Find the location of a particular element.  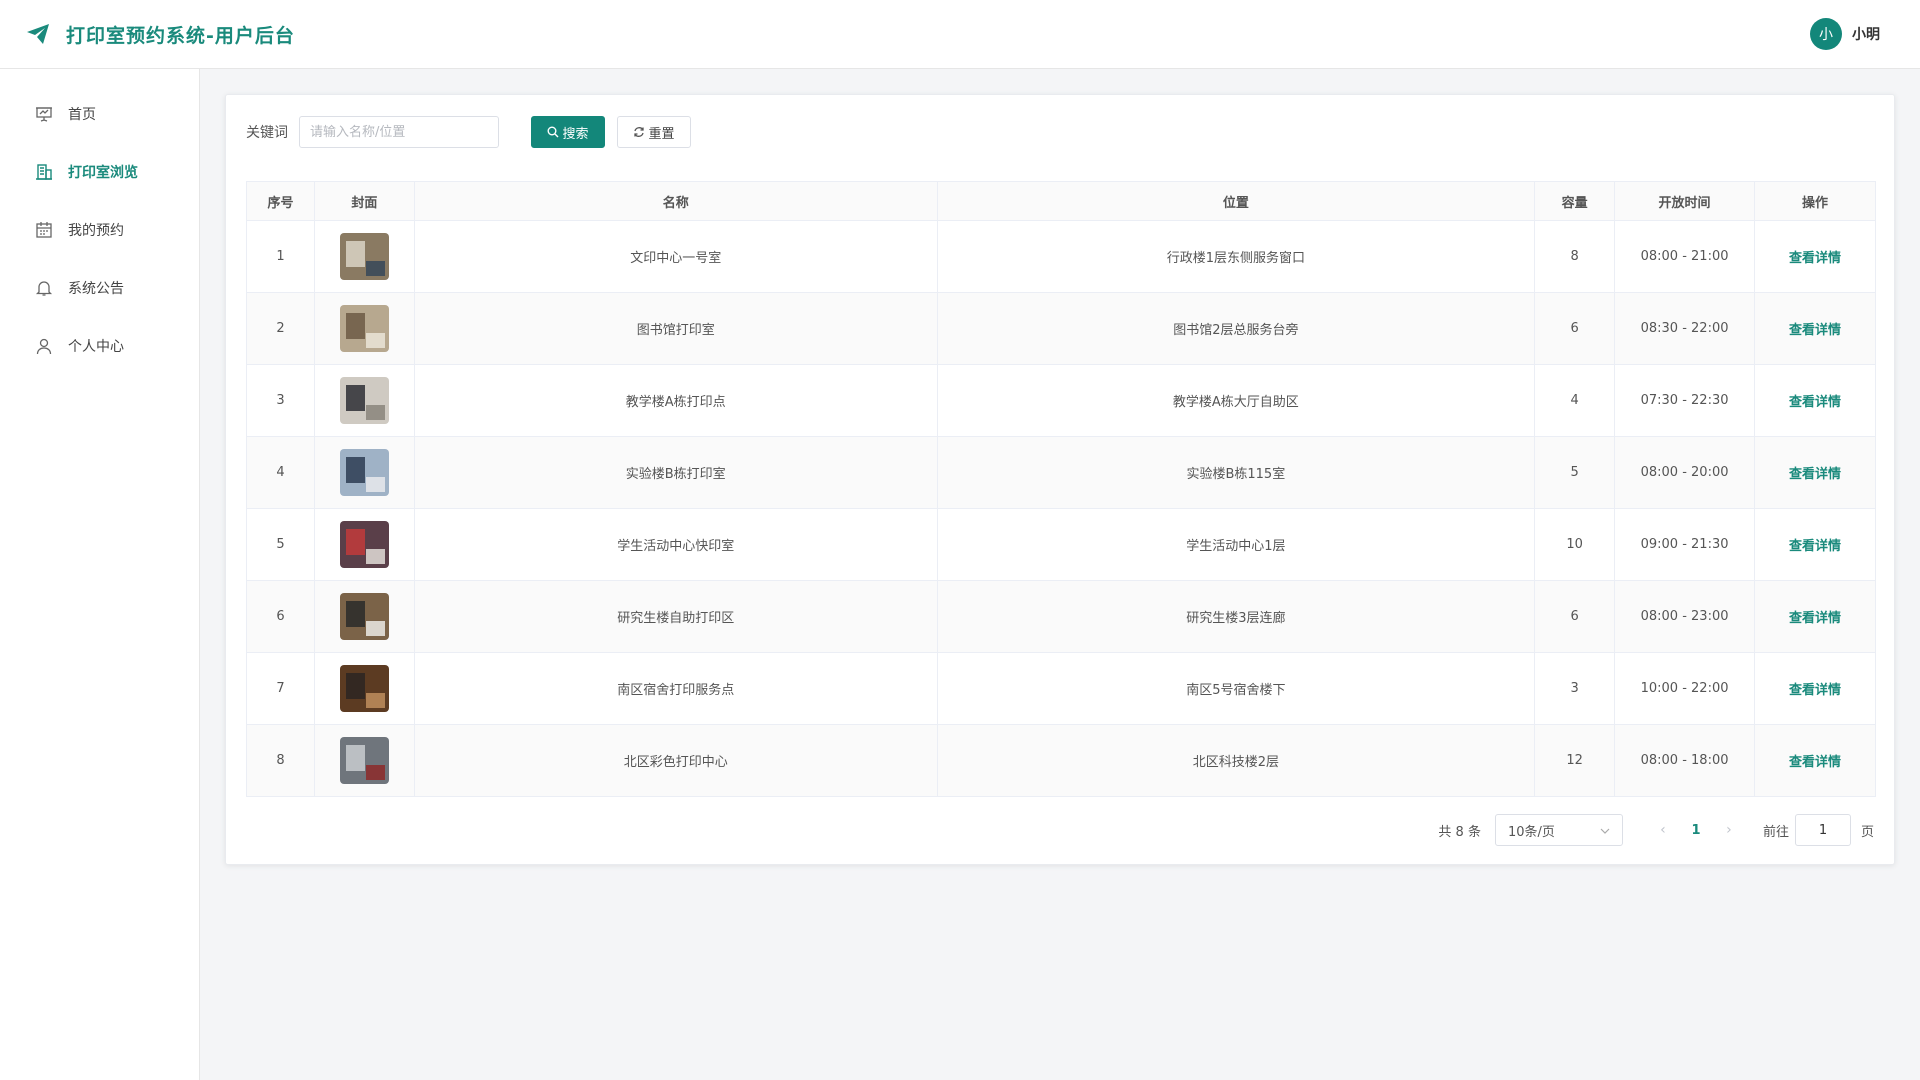

sidebar-item-announcements: 系统公告 is located at coordinates (99, 288).